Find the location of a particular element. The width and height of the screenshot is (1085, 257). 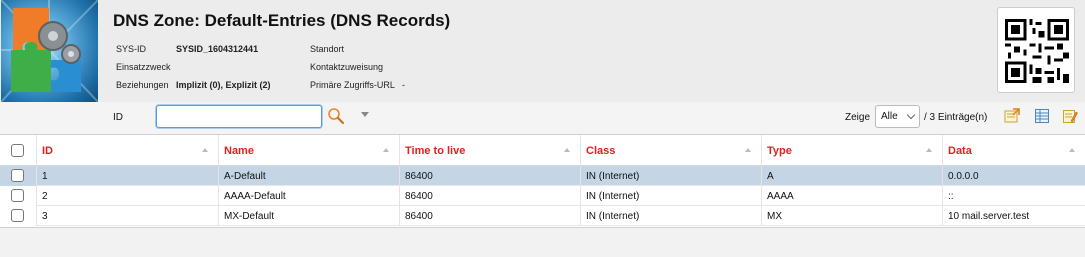

sysid-label: SYS-ID is located at coordinates (131, 49).